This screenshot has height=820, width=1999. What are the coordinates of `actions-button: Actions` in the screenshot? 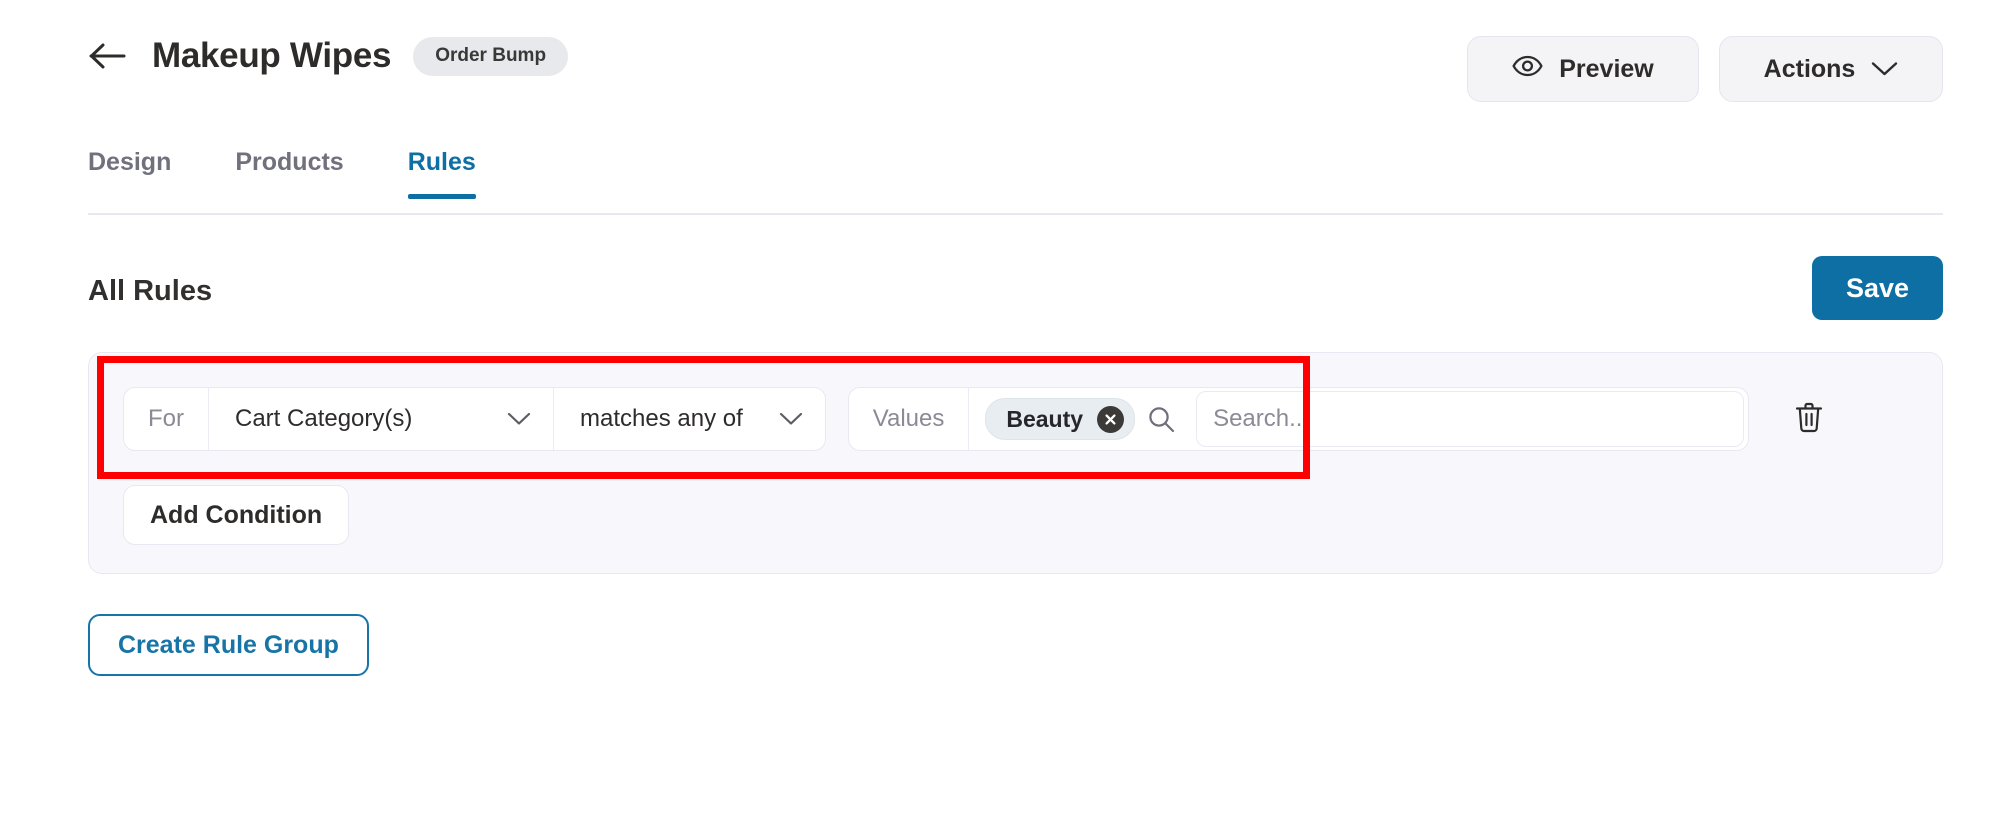 It's located at (1831, 69).